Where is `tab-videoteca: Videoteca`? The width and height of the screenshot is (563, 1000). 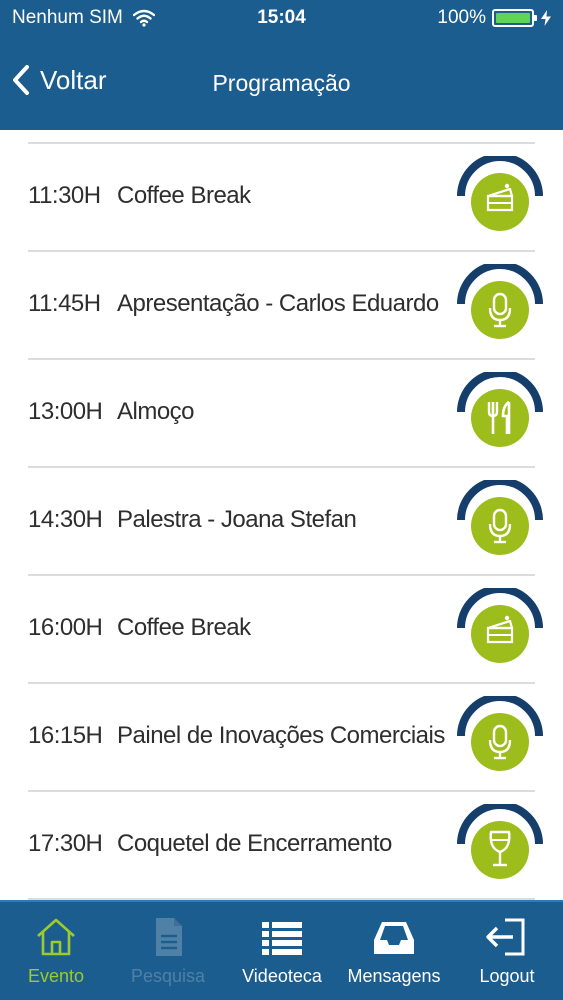 tab-videoteca: Videoteca is located at coordinates (282, 951).